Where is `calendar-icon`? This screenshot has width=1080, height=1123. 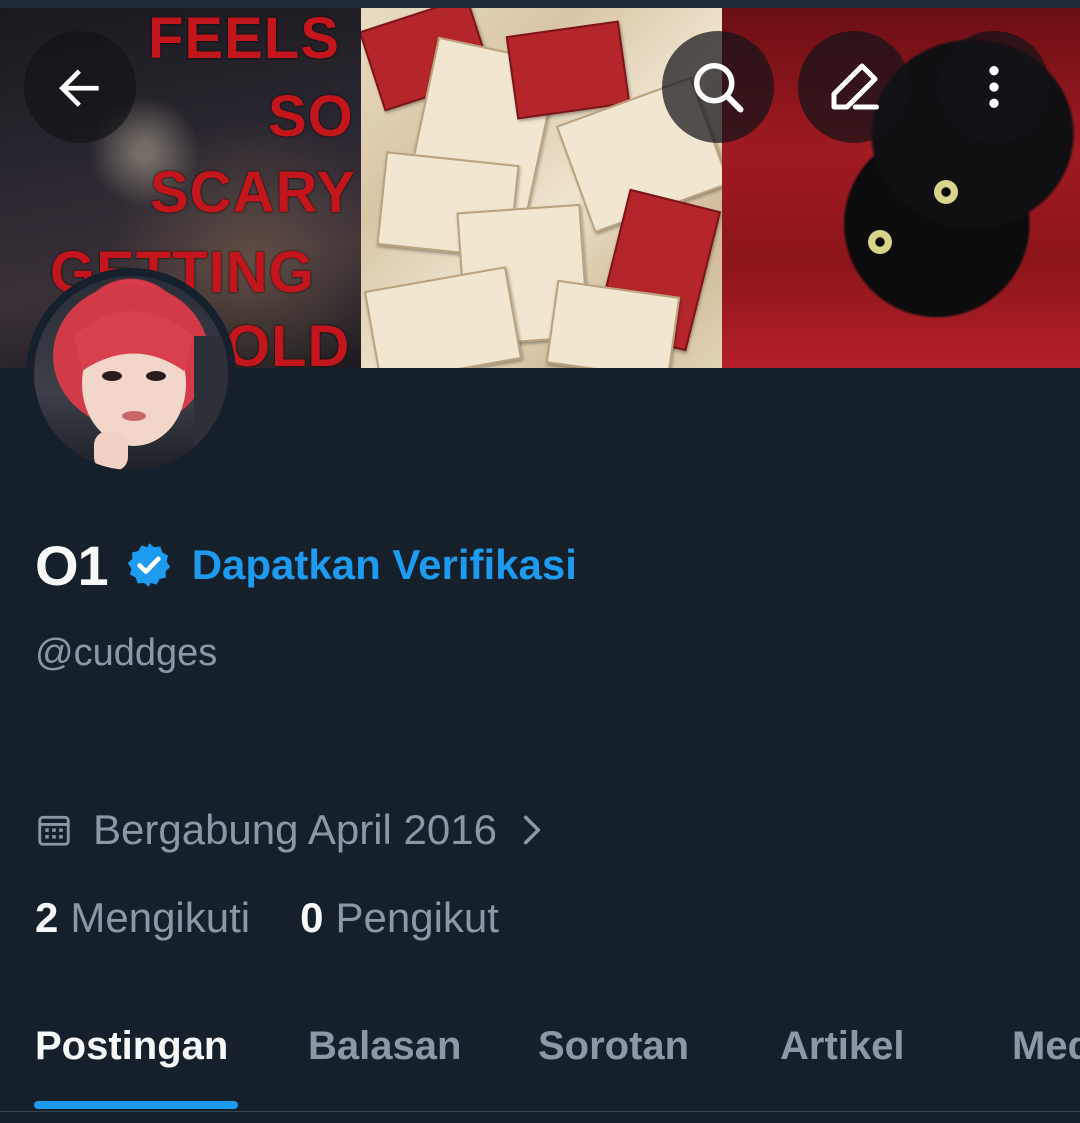
calendar-icon is located at coordinates (54, 830).